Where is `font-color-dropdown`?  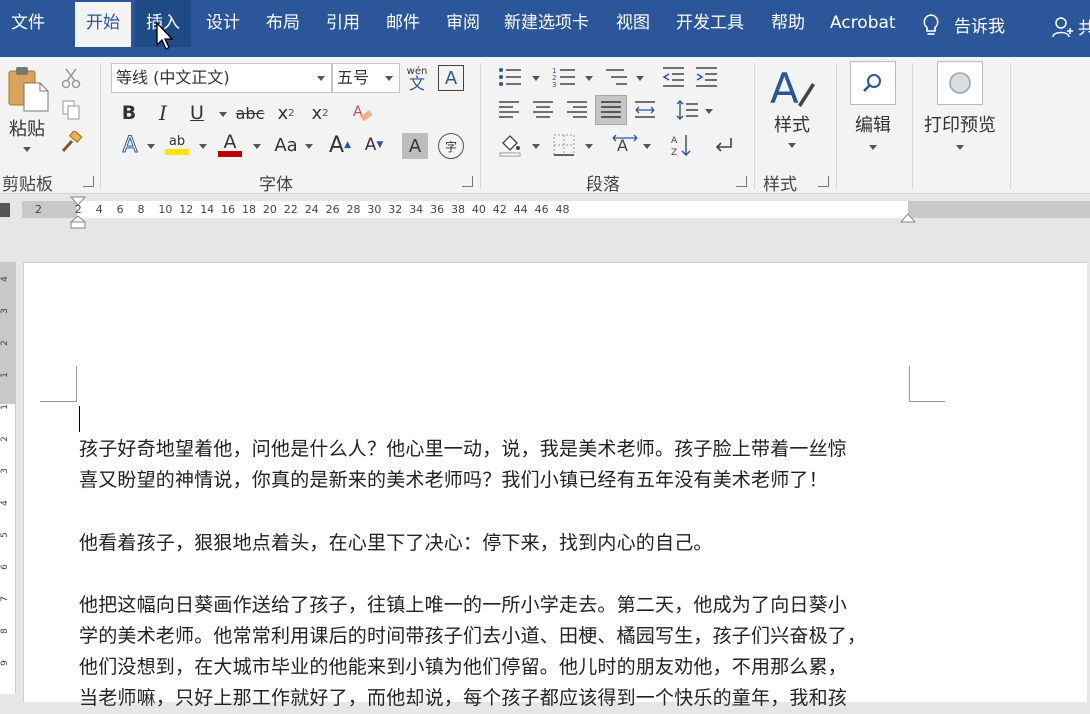
font-color-dropdown is located at coordinates (257, 146).